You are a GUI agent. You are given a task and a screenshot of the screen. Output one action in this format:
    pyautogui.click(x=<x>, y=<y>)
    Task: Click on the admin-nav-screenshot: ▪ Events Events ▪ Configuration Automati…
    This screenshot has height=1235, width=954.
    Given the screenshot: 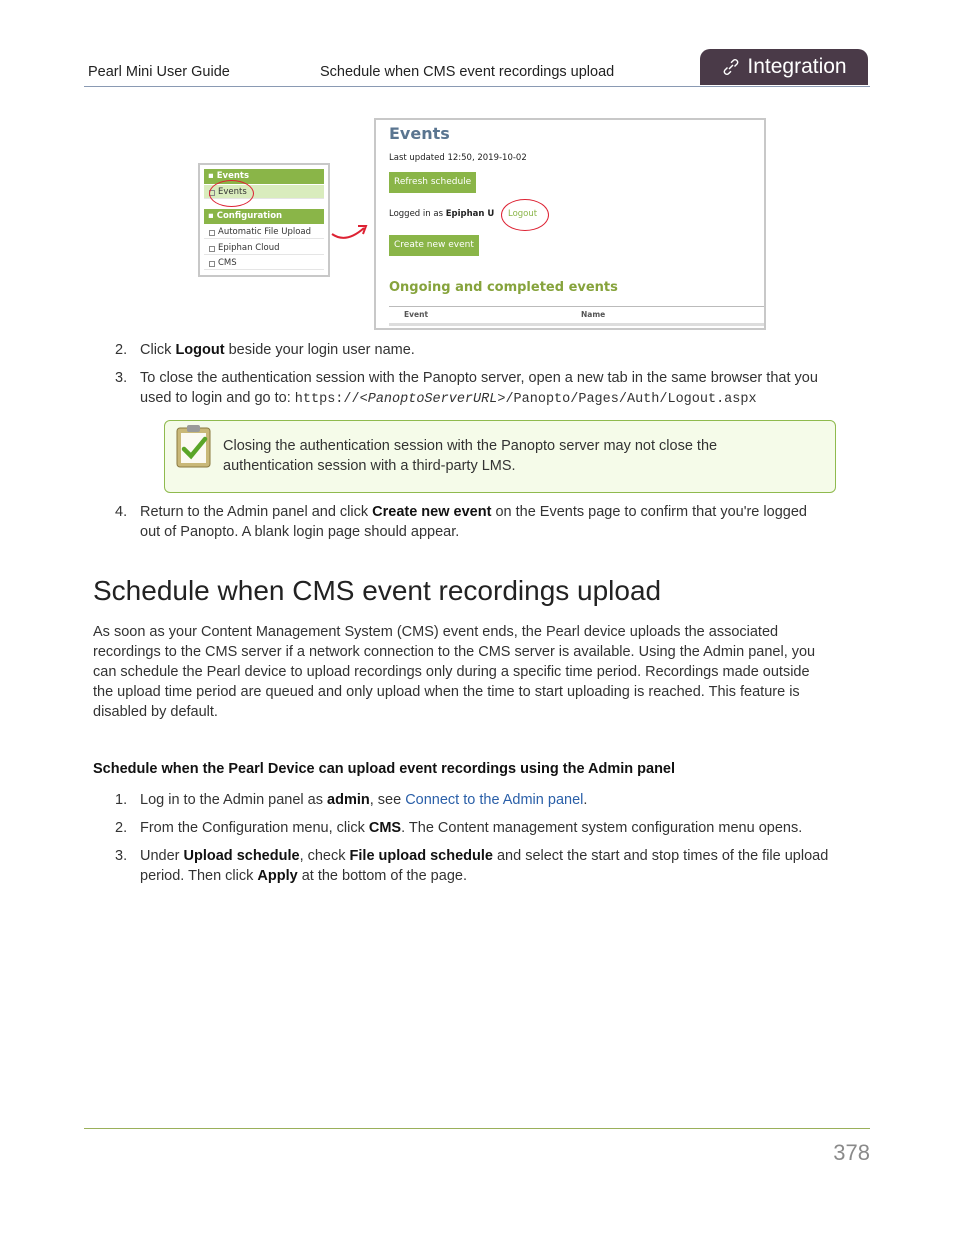 What is the action you would take?
    pyautogui.click(x=264, y=220)
    